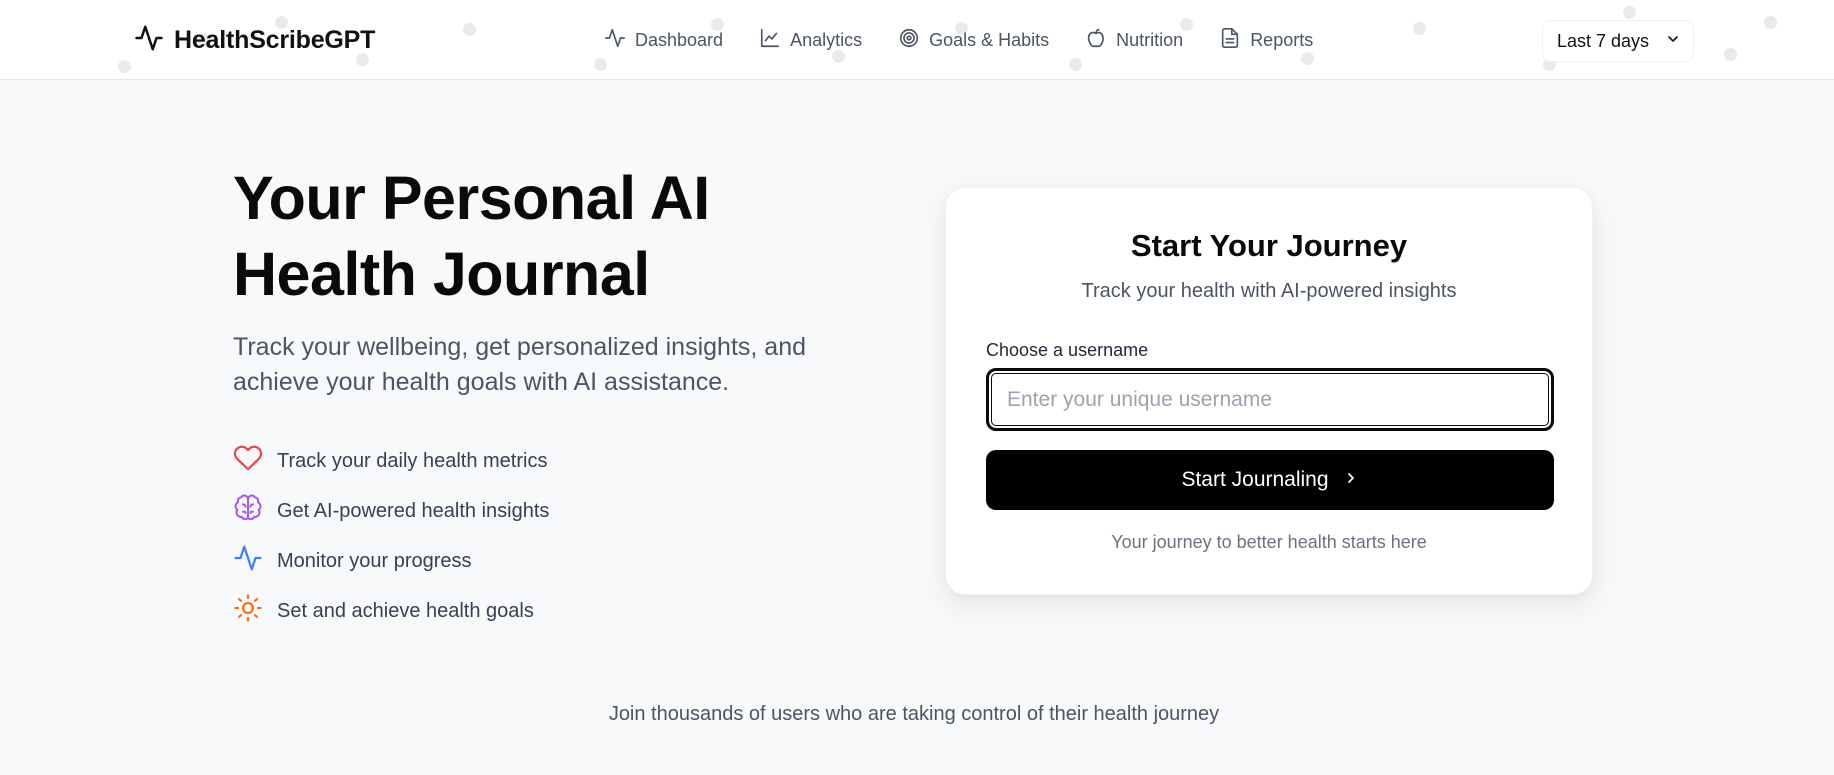 This screenshot has width=1834, height=775. What do you see at coordinates (248, 461) in the screenshot?
I see `heart-icon` at bounding box center [248, 461].